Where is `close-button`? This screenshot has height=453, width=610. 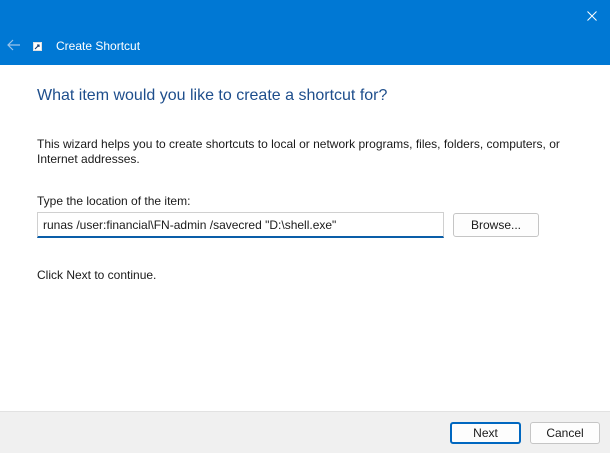 close-button is located at coordinates (592, 16).